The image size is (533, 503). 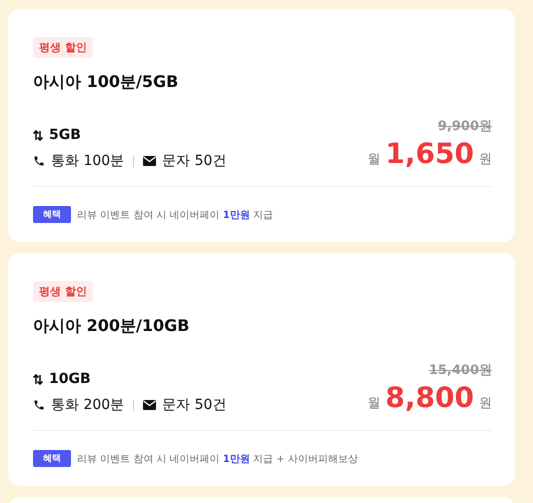 I want to click on call-minutes: 통화 100분, so click(x=87, y=161).